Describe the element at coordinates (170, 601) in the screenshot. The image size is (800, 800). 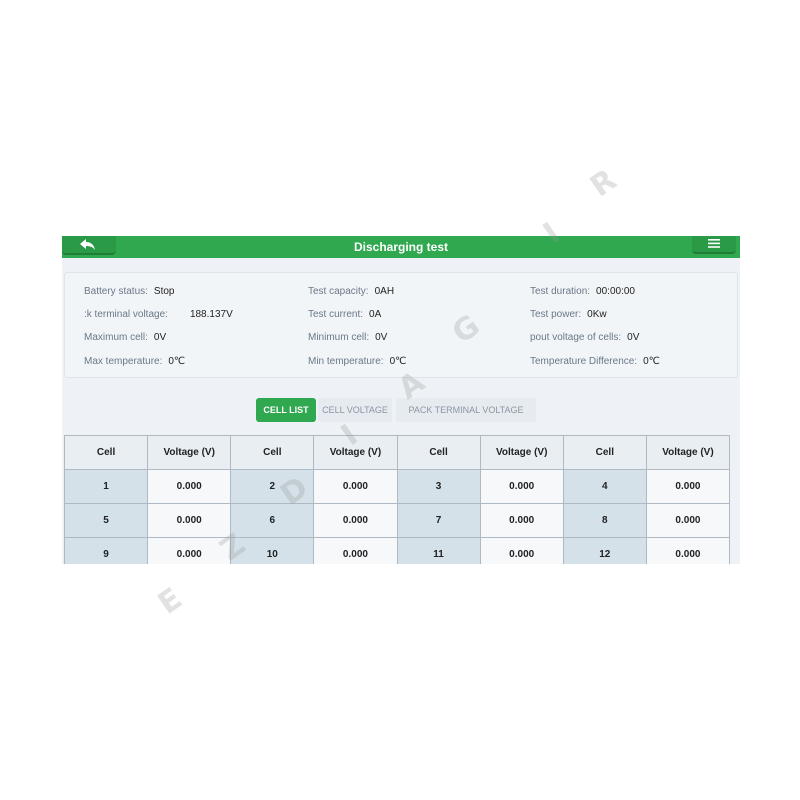
I see `watermark-letter: E` at that location.